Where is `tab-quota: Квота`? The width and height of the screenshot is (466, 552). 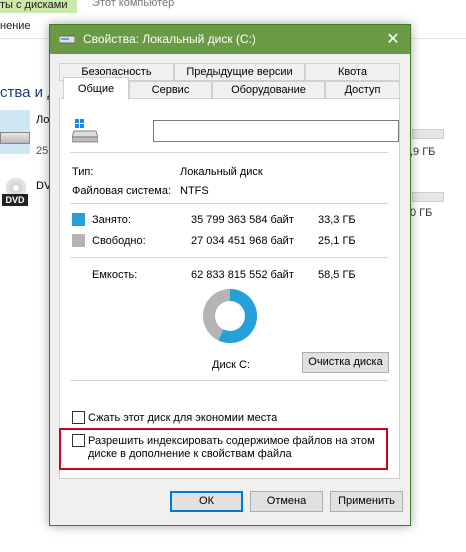 tab-quota: Квота is located at coordinates (352, 72).